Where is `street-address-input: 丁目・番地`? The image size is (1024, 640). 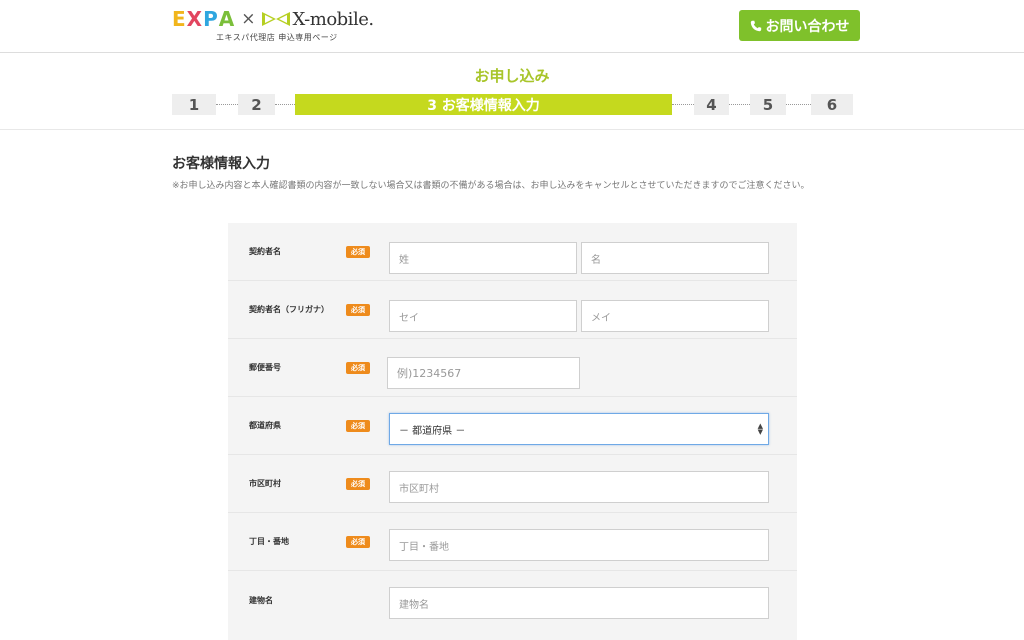
street-address-input: 丁目・番地 is located at coordinates (579, 545).